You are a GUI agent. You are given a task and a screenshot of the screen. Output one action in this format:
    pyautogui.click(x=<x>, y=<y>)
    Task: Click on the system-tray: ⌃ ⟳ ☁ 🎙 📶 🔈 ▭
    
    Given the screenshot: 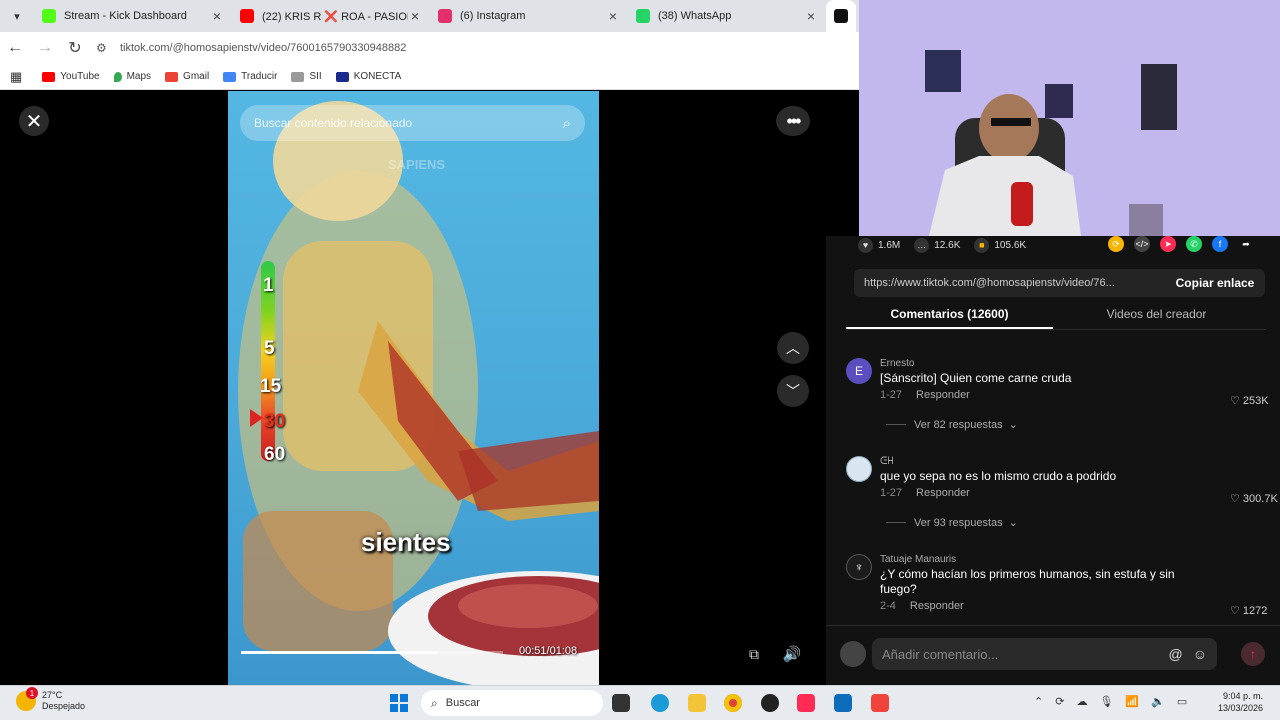 What is the action you would take?
    pyautogui.click(x=1116, y=701)
    